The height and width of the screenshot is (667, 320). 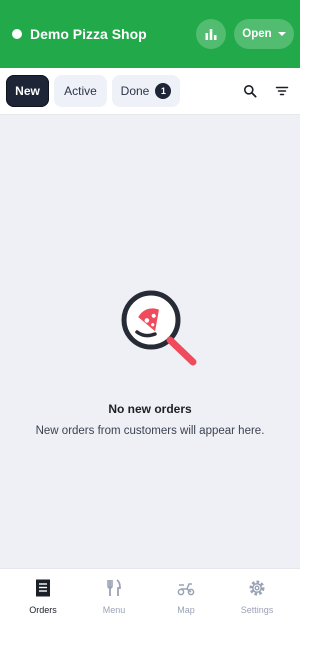 I want to click on tab-label: Done, so click(x=135, y=91).